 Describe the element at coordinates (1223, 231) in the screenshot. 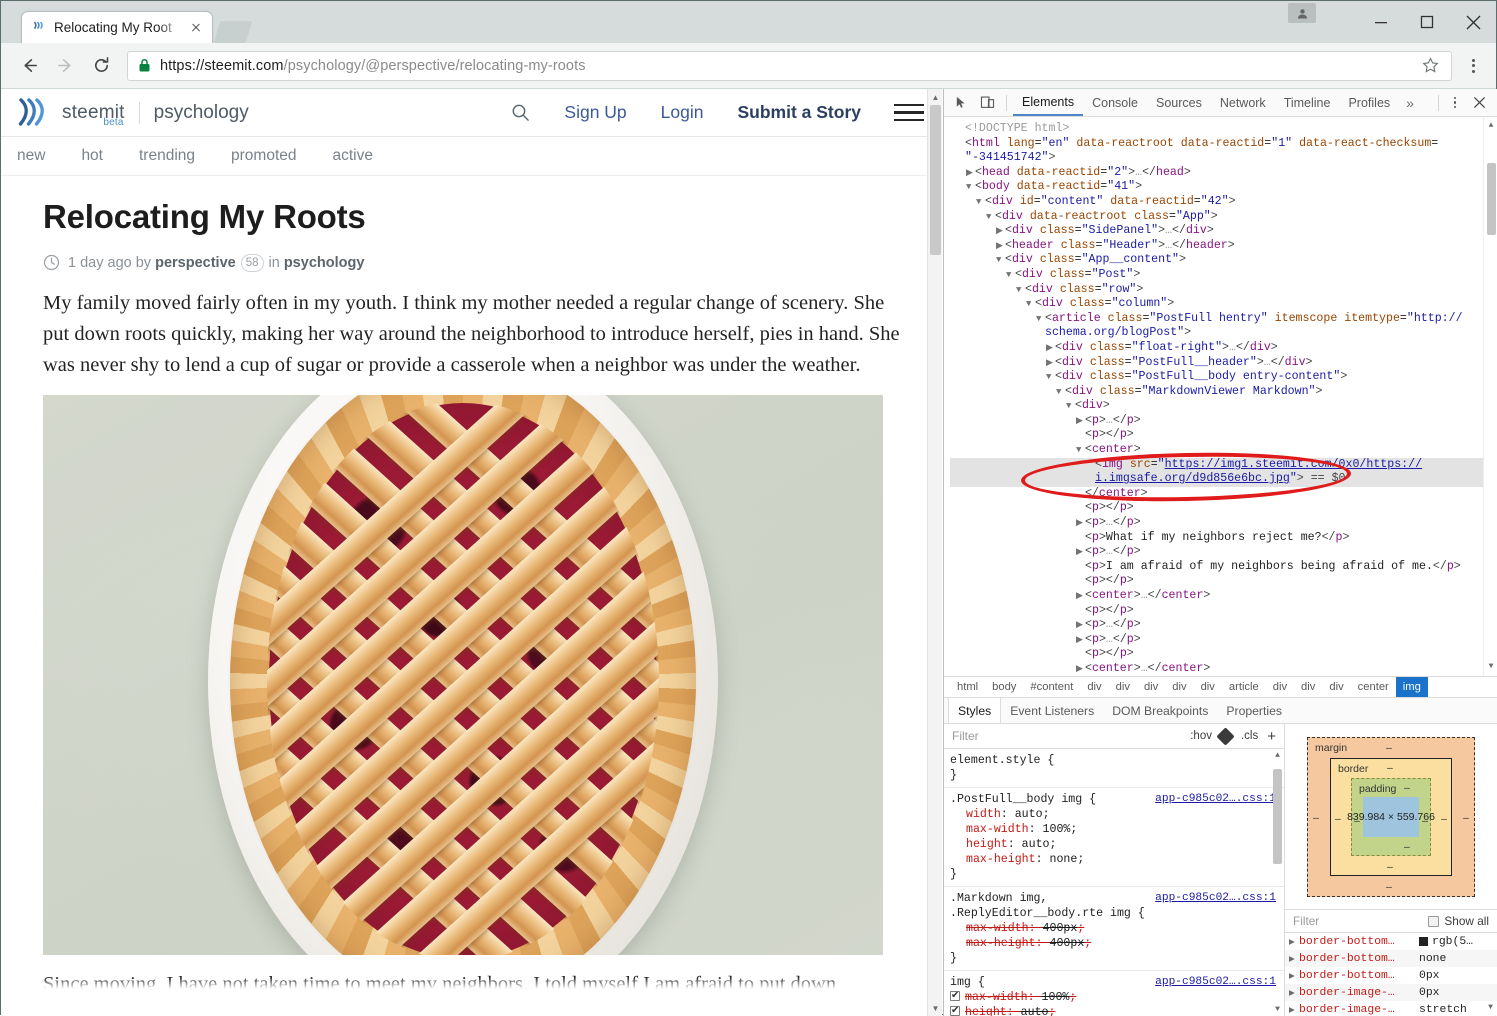

I see `dom-node-line: <div class="SidePanel">…</div>` at that location.